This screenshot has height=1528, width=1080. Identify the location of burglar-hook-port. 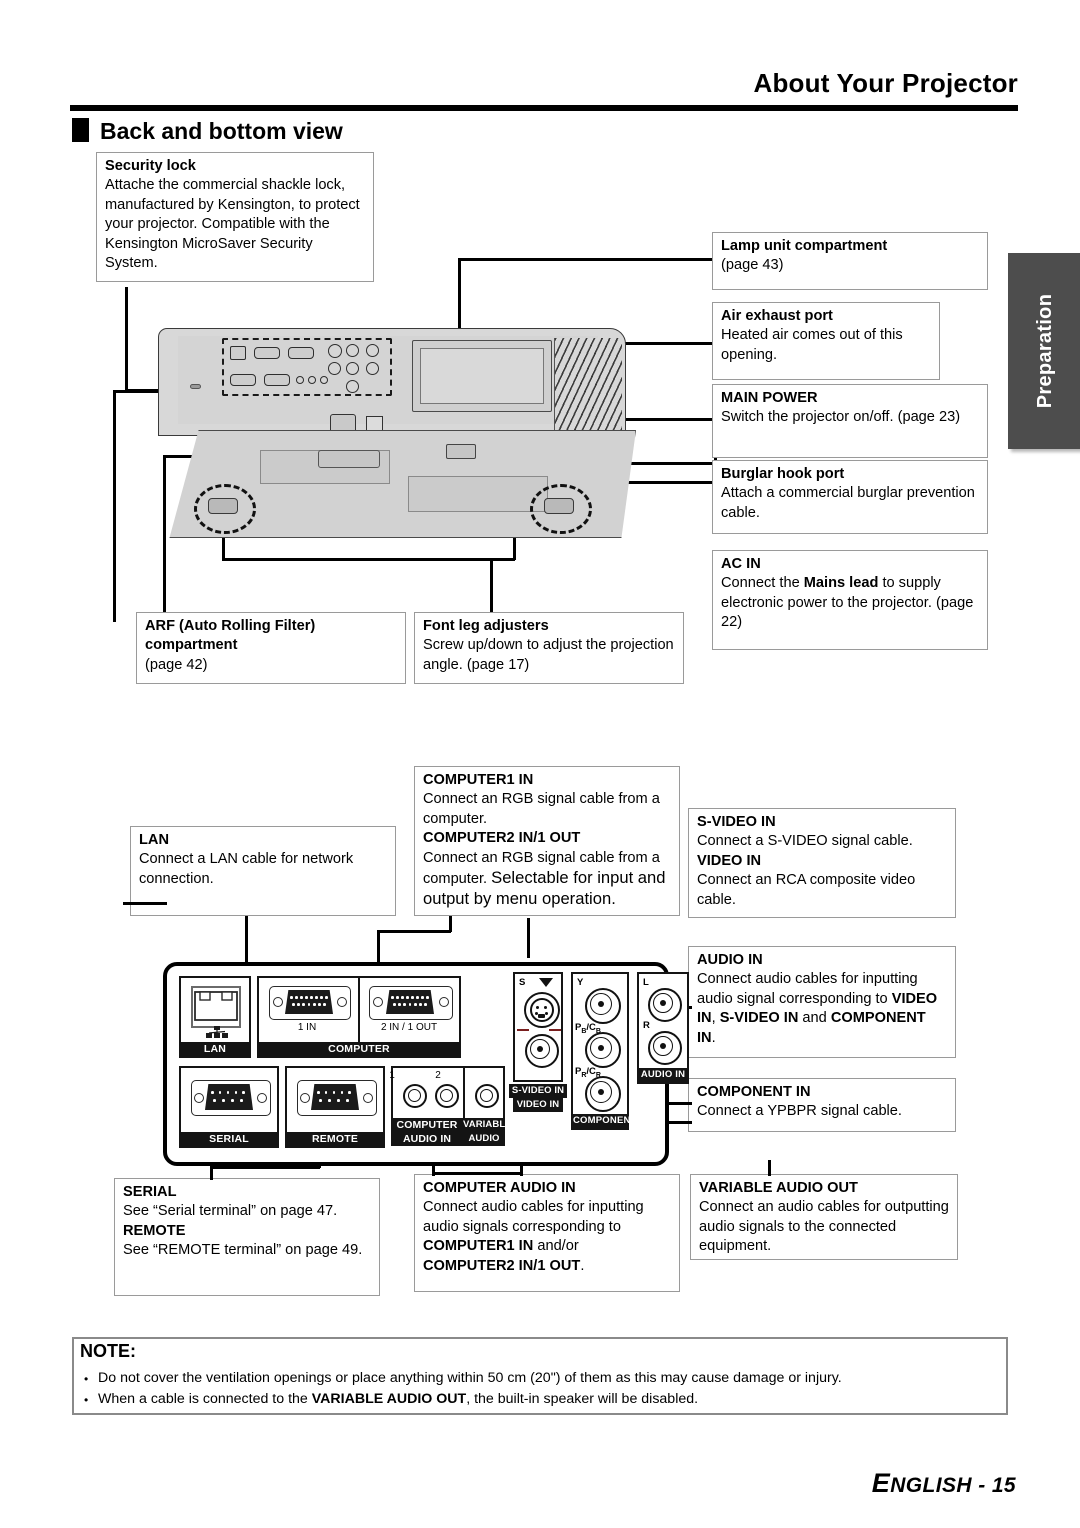
(461, 451).